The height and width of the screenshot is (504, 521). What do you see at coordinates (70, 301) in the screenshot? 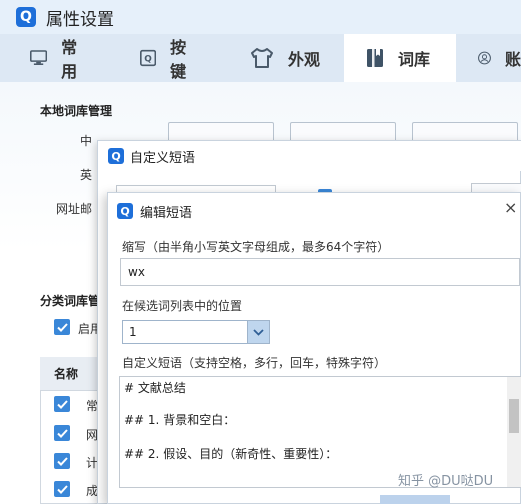
I see `category-lexicon-title: 分类词库管` at bounding box center [70, 301].